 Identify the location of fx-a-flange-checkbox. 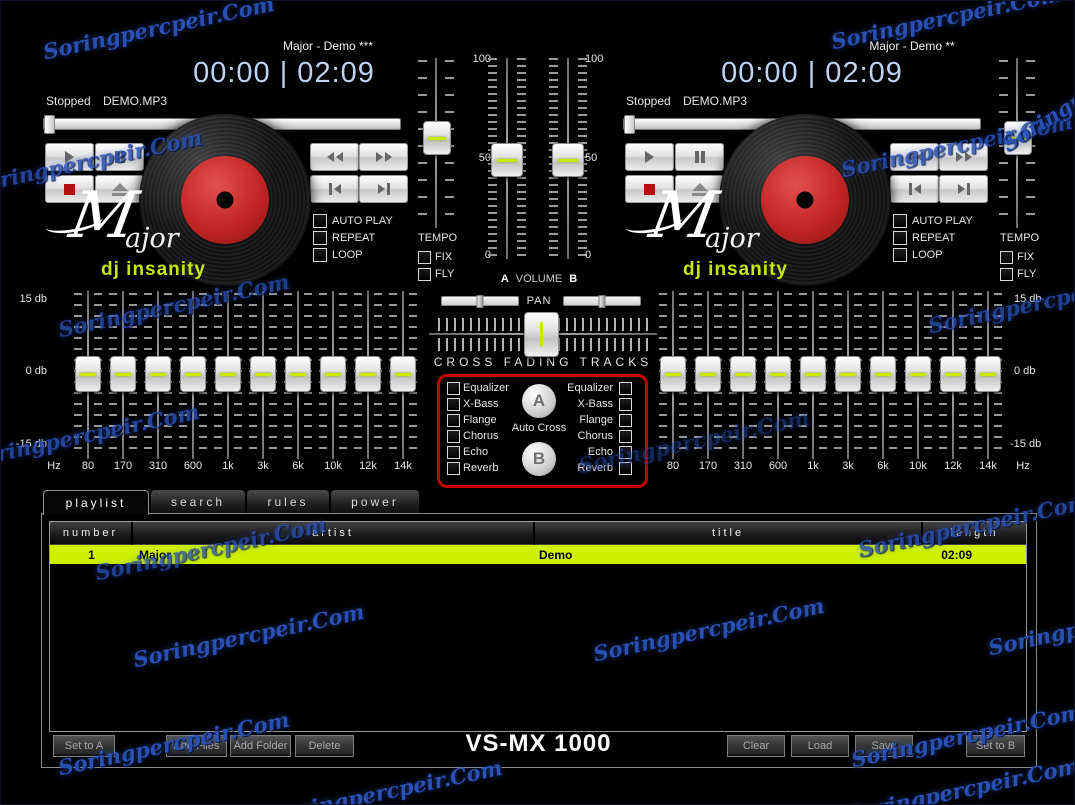
(453, 420).